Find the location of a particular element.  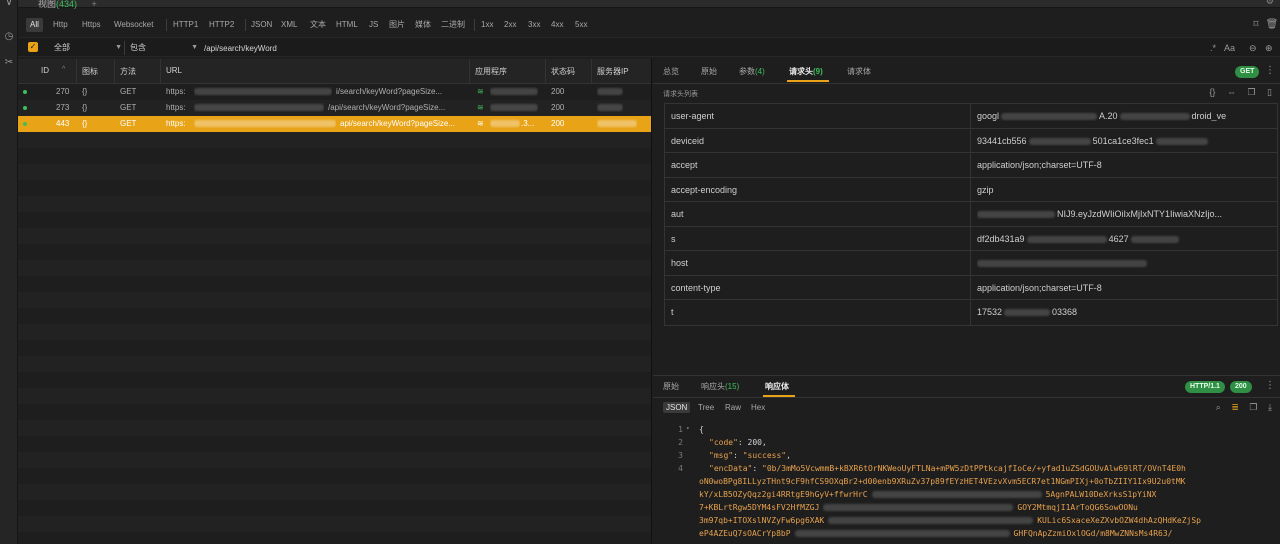

bookmark-icon: ⌑ is located at coordinates (1256, 25).